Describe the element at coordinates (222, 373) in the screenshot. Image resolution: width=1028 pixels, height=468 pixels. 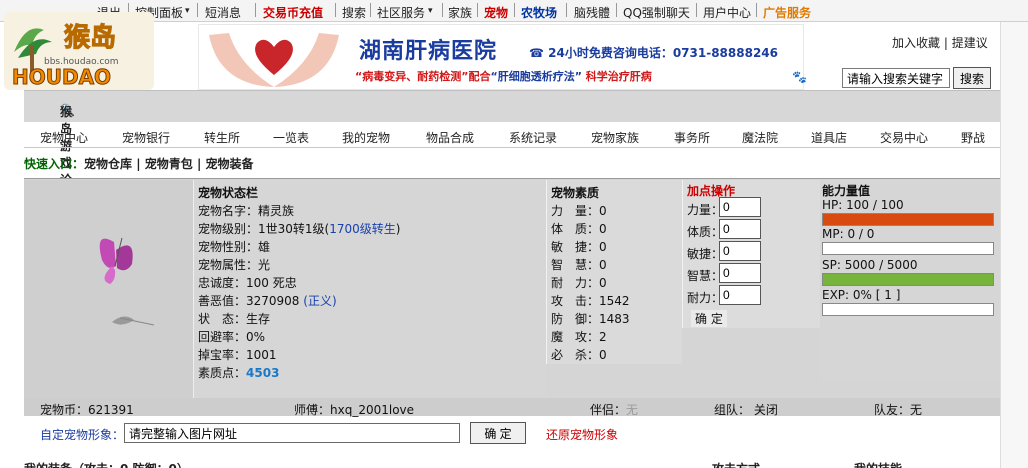
I see `pet-points-label: 素质点：` at that location.